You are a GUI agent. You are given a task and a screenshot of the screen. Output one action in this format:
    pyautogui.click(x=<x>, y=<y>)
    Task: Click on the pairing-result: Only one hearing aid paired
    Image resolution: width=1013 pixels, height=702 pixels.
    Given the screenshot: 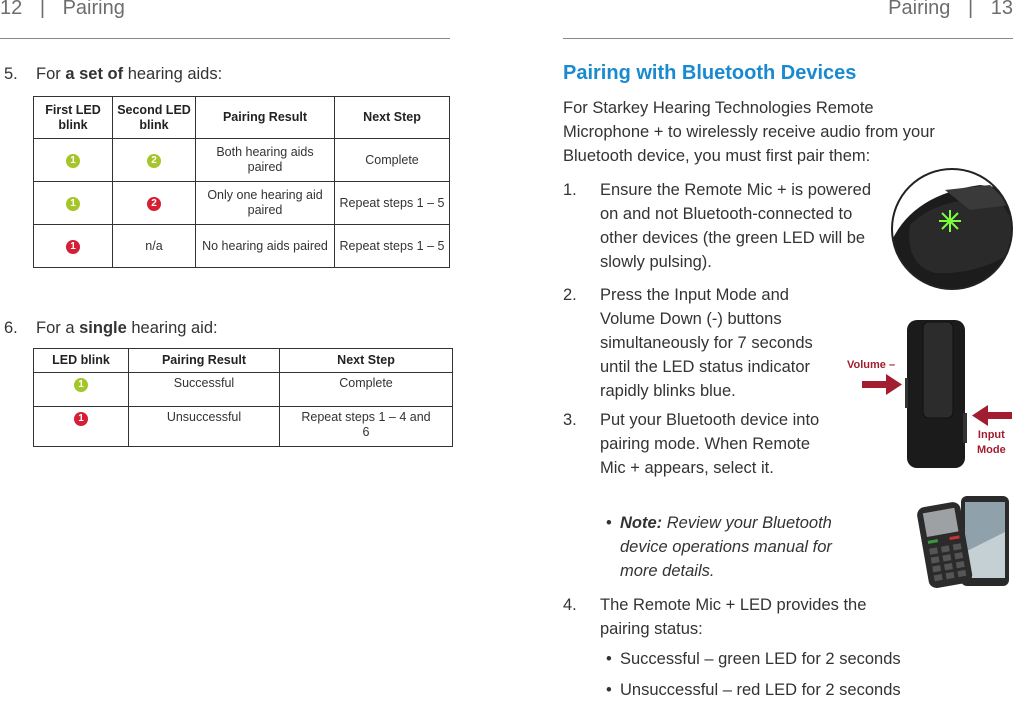 What is the action you would take?
    pyautogui.click(x=265, y=203)
    